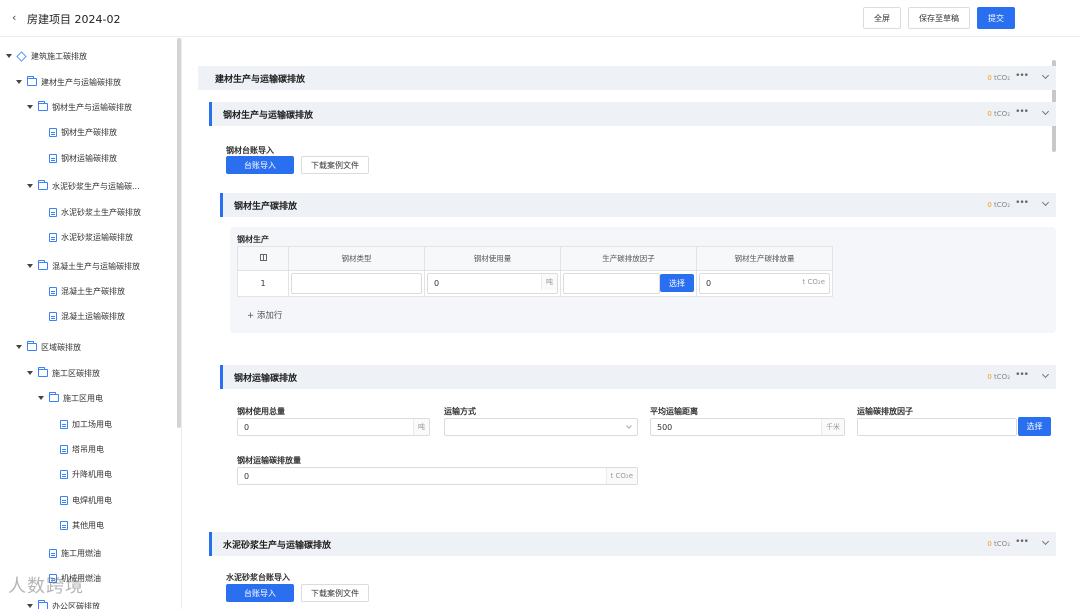  Describe the element at coordinates (258, 577) in the screenshot. I see `cement-ledger-label: 水泥砂浆台账导入` at that location.